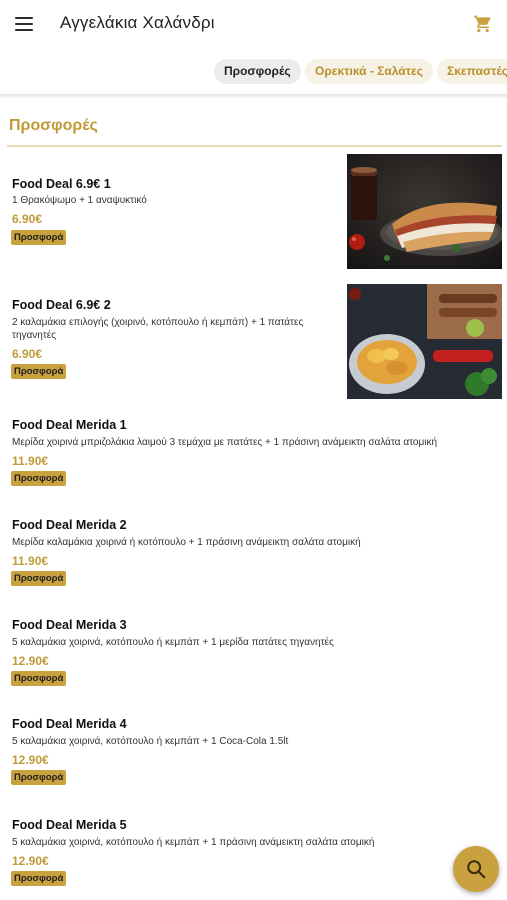  What do you see at coordinates (253, 96) in the screenshot?
I see `header-divider` at bounding box center [253, 96].